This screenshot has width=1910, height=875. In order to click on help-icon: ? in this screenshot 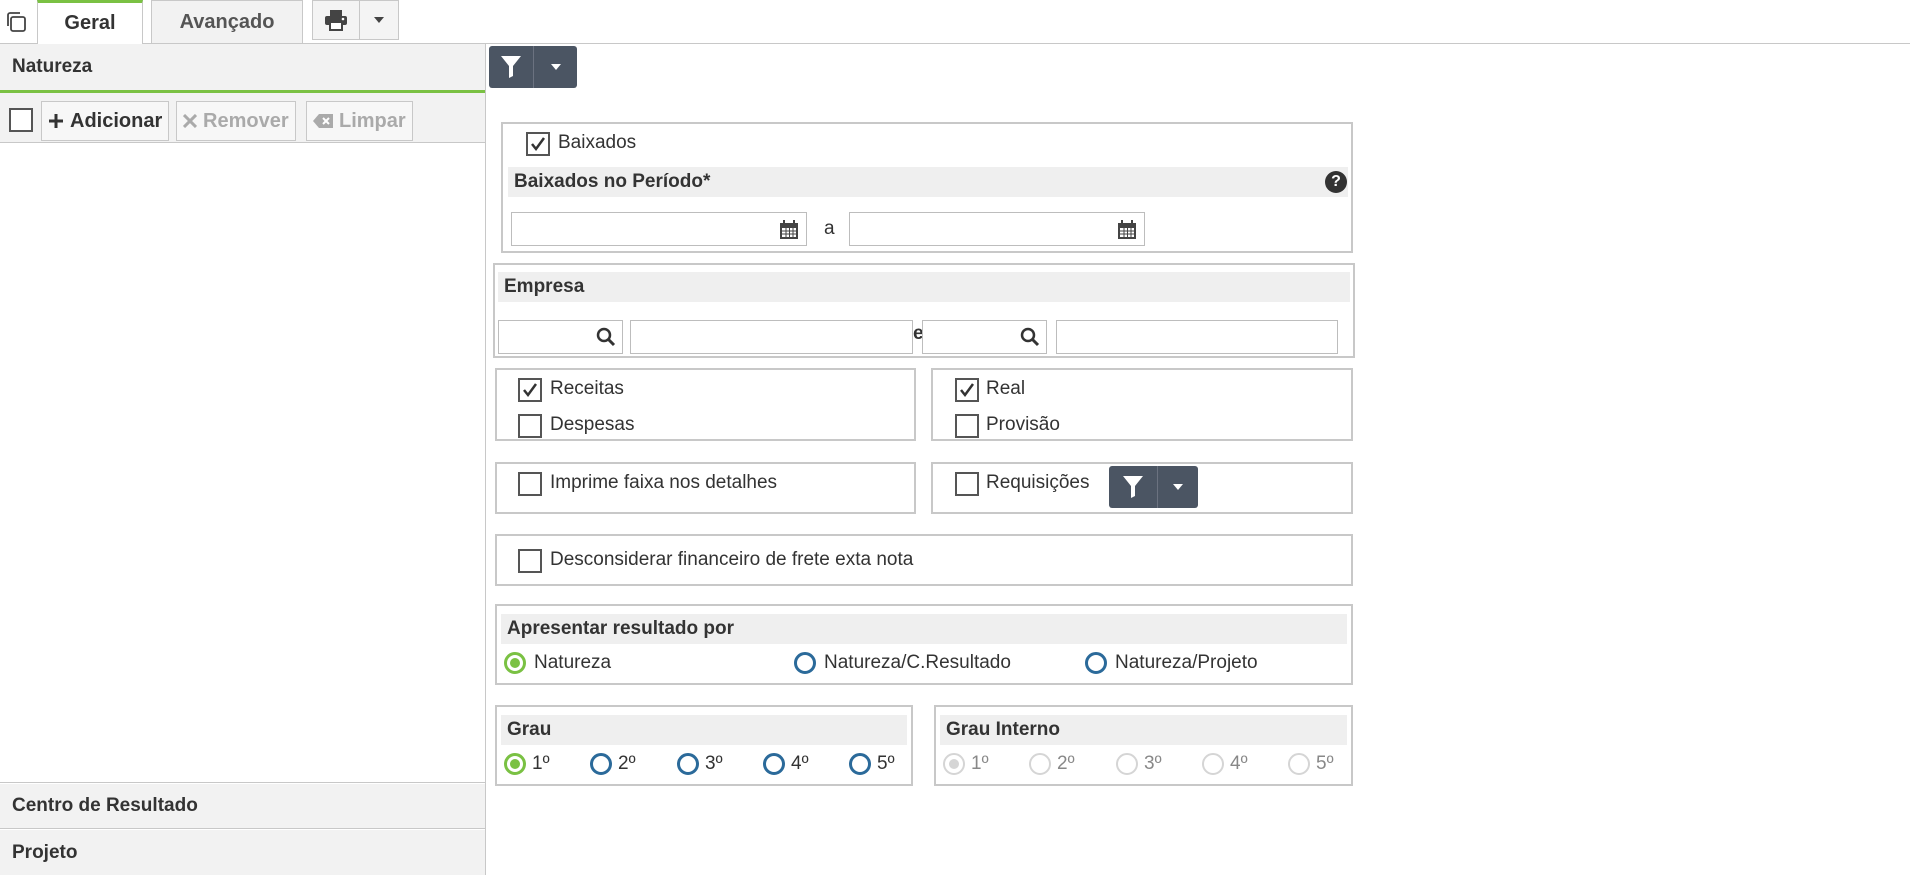, I will do `click(1336, 182)`.